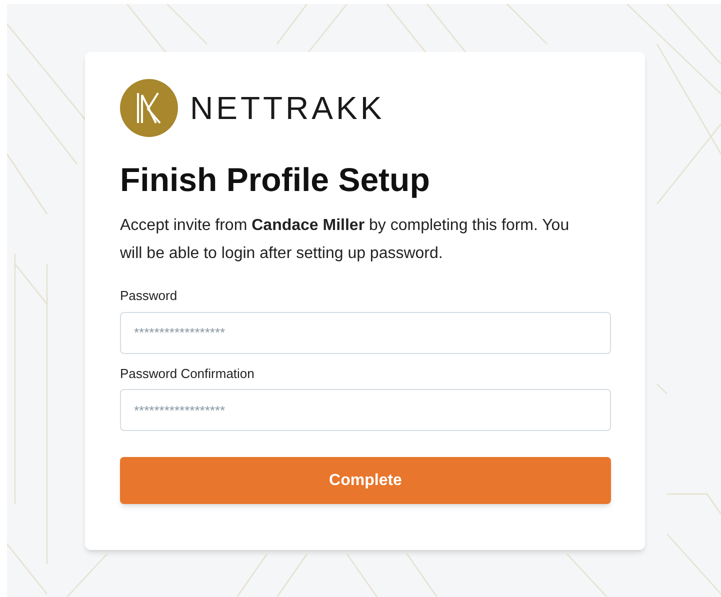 This screenshot has width=721, height=597. Describe the element at coordinates (287, 108) in the screenshot. I see `brand-name: NETTRAKK` at that location.